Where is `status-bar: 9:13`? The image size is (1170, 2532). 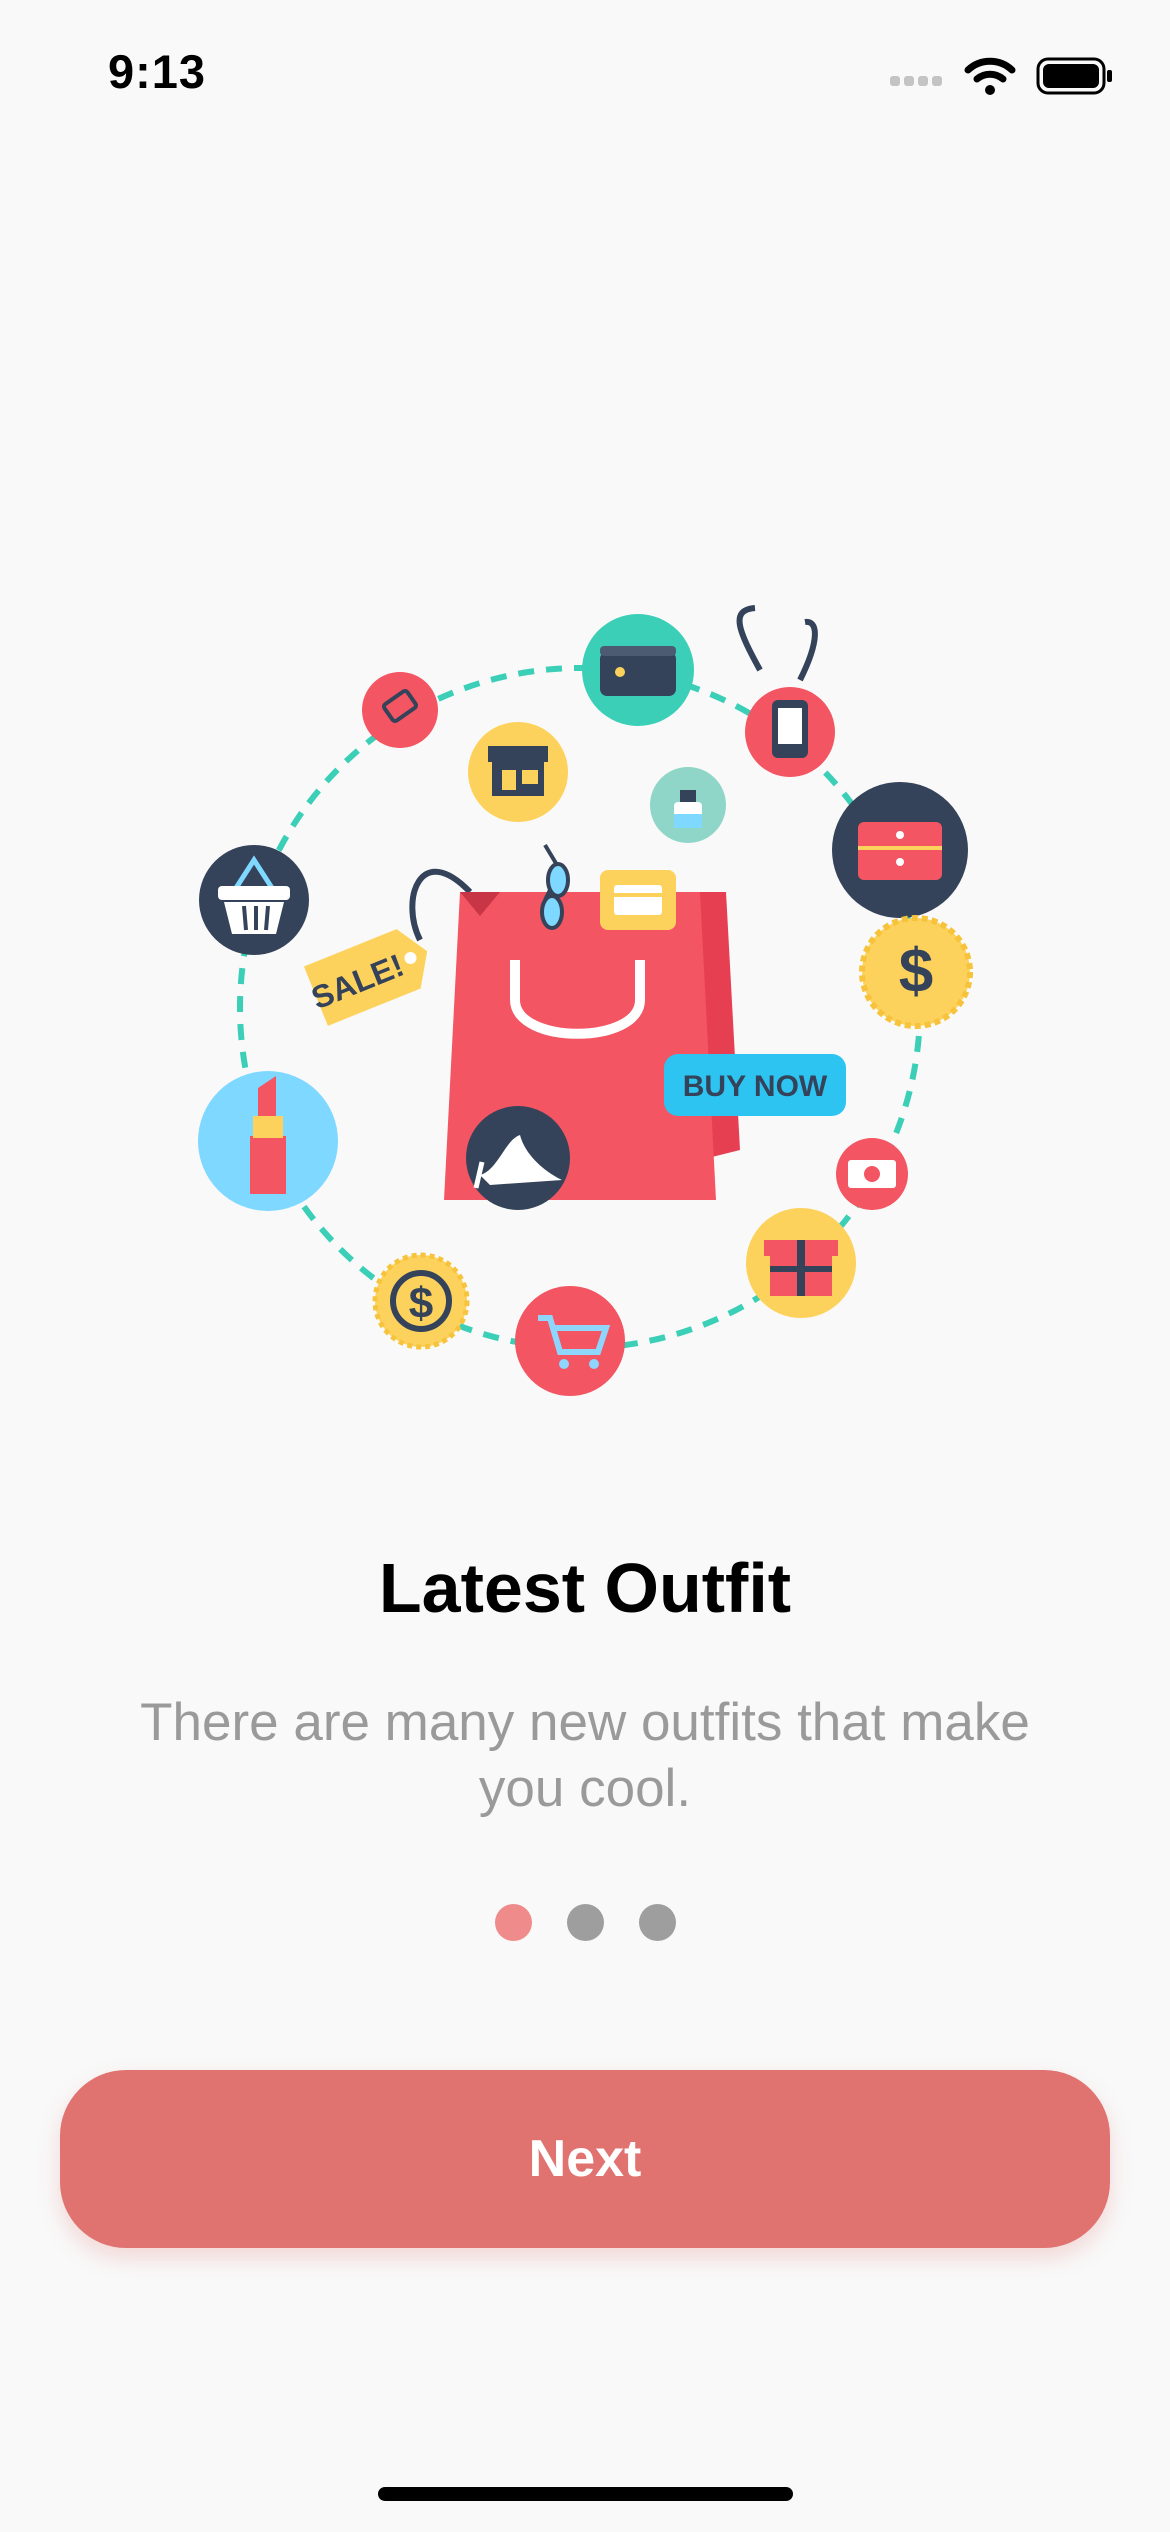
status-bar: 9:13 is located at coordinates (585, 70).